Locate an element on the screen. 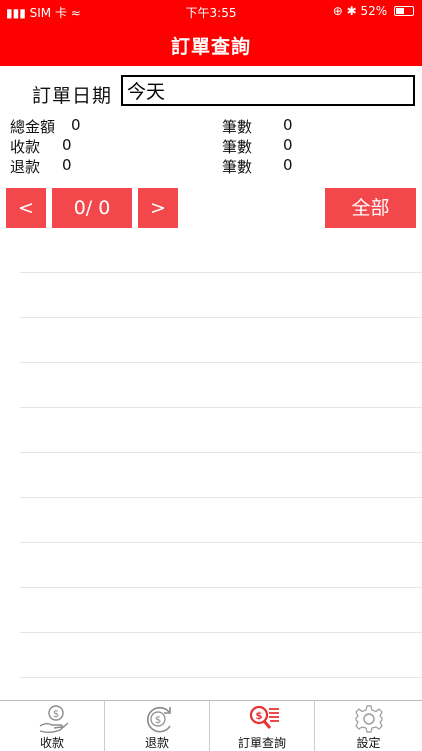 The image size is (422, 751). date-field is located at coordinates (268, 90).